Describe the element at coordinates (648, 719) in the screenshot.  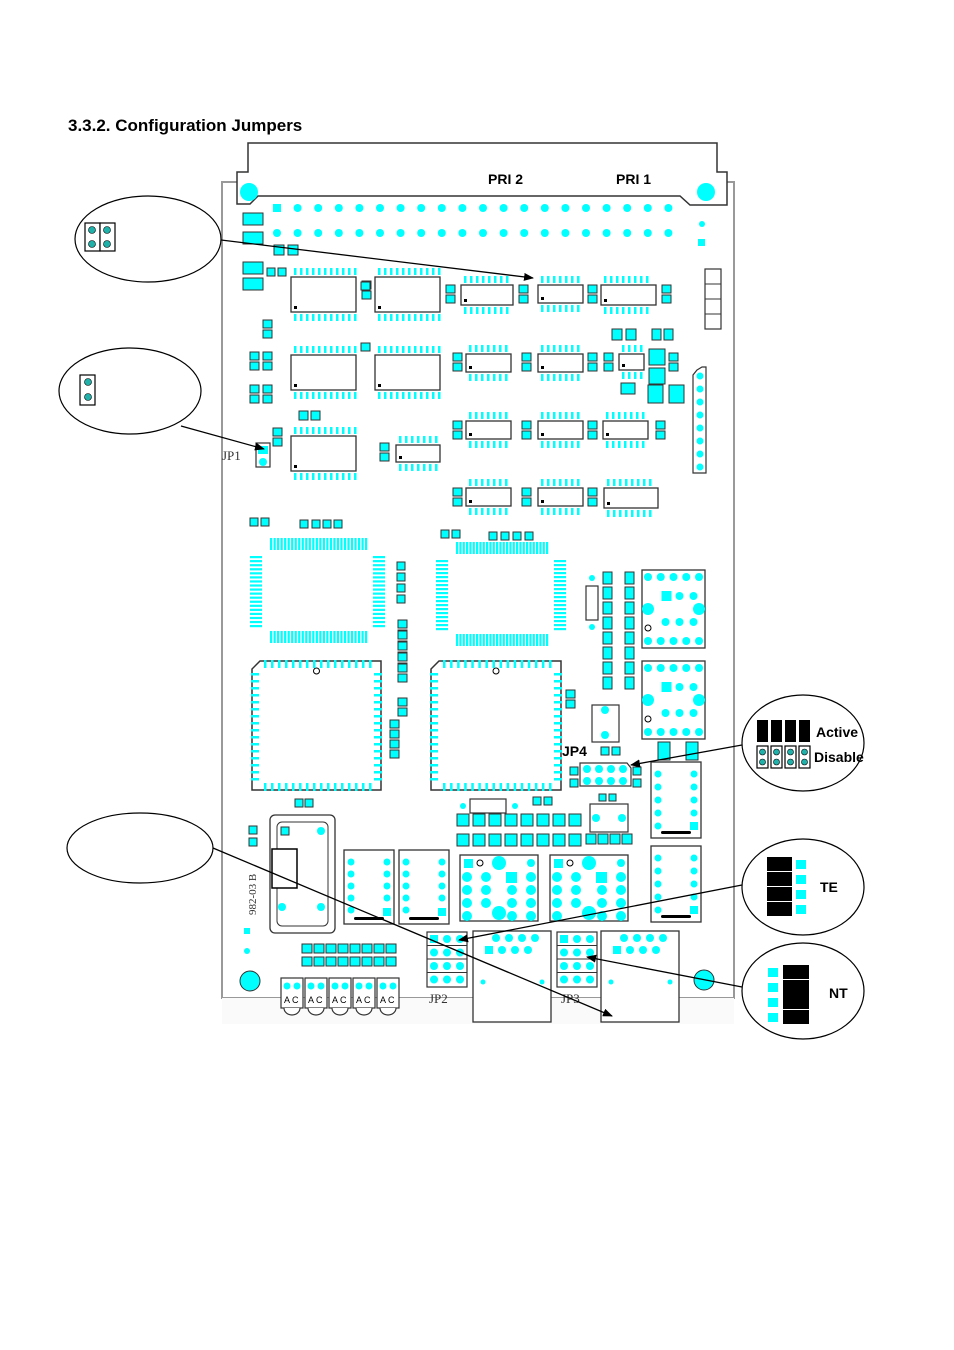
I see `module-marker` at that location.